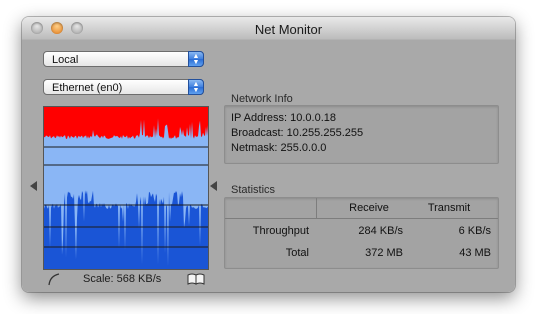  Describe the element at coordinates (65, 60) in the screenshot. I see `host-select-value: Local` at that location.